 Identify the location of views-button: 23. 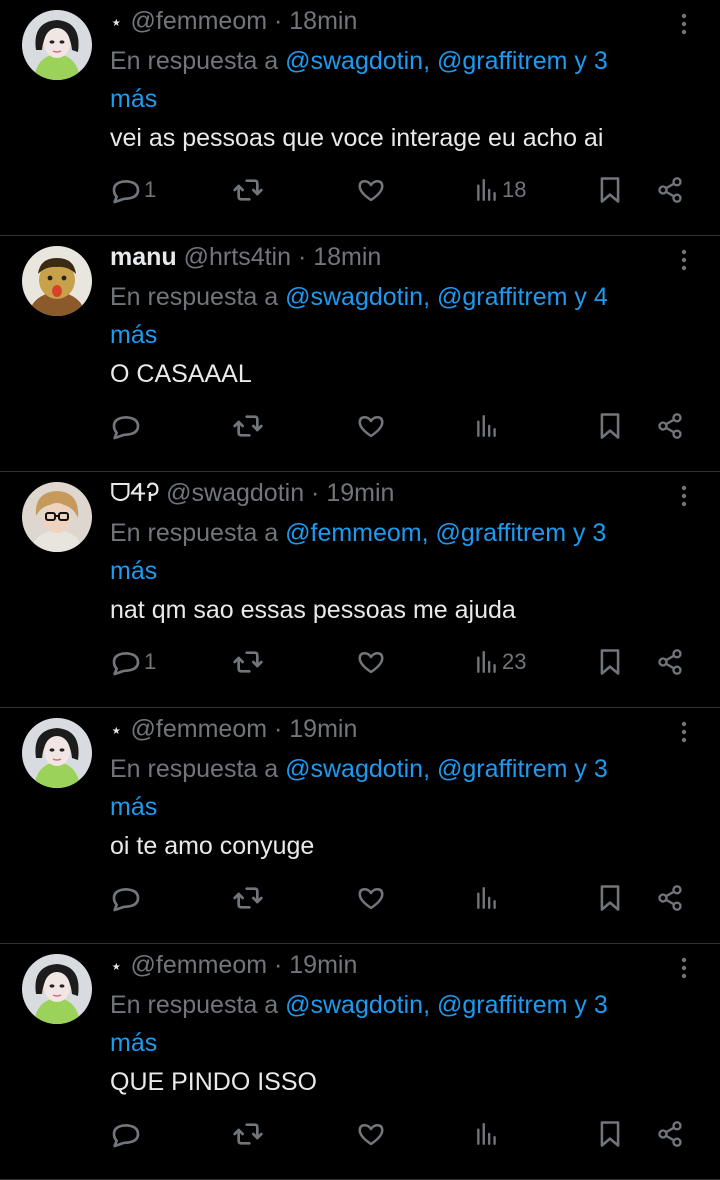
(500, 662).